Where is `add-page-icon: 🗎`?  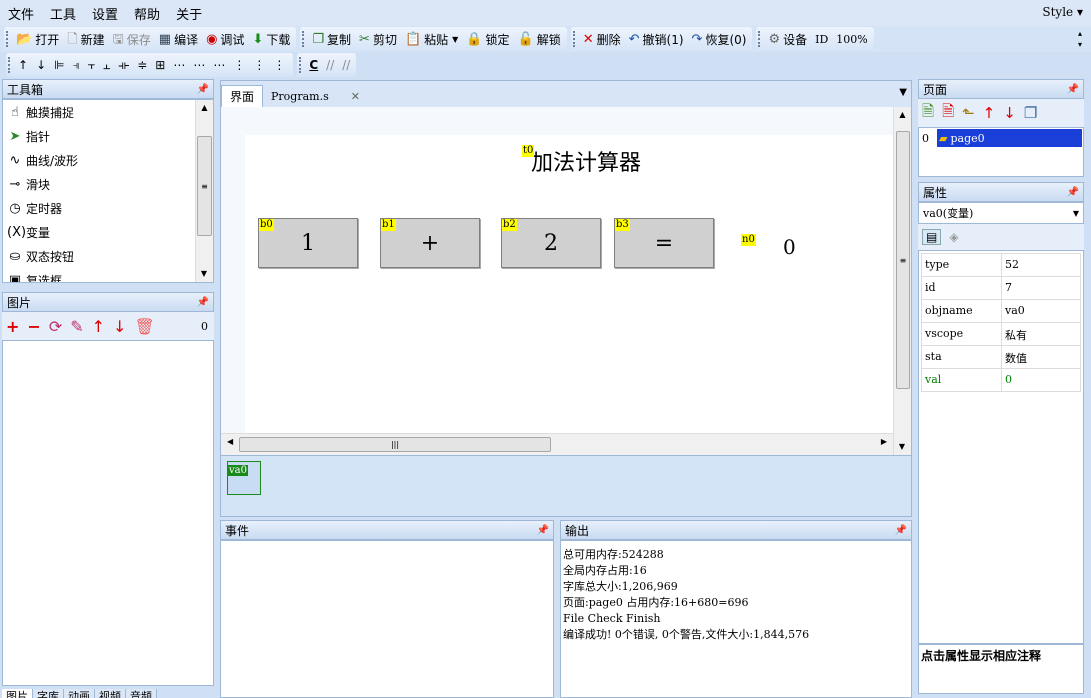 add-page-icon: 🗎 is located at coordinates (928, 113).